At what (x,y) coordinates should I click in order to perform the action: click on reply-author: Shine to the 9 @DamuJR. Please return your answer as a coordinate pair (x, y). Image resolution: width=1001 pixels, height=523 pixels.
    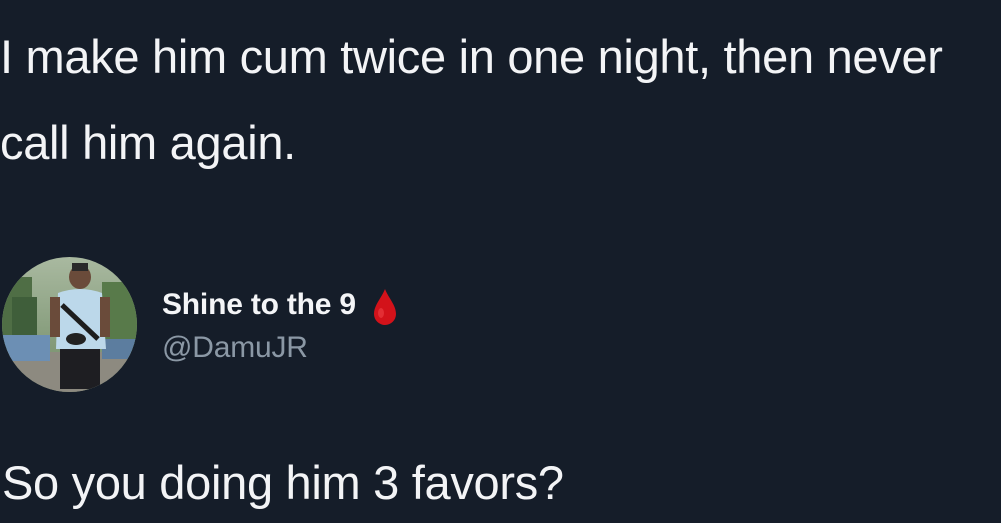
    Looking at the image, I should click on (201, 324).